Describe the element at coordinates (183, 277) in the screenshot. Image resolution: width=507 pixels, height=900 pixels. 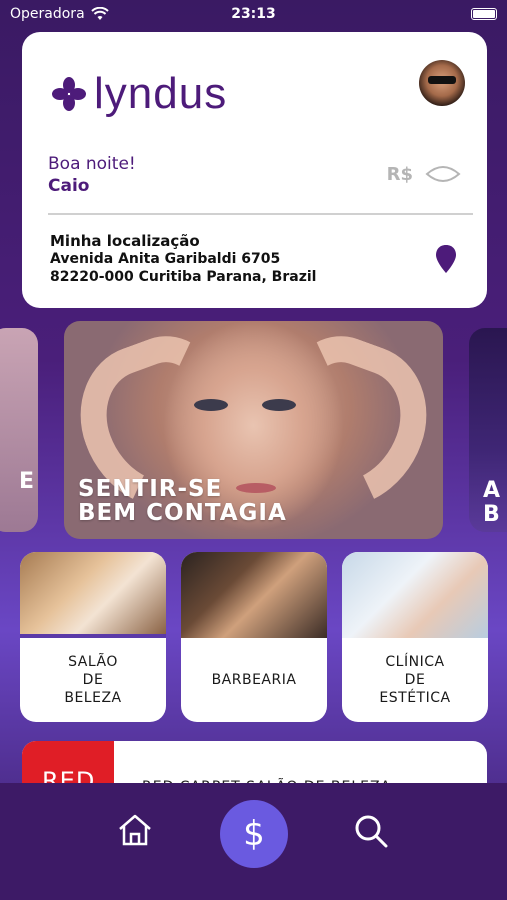
I see `address-line-2: 82220-000 Curitiba Parana, Brazil` at that location.